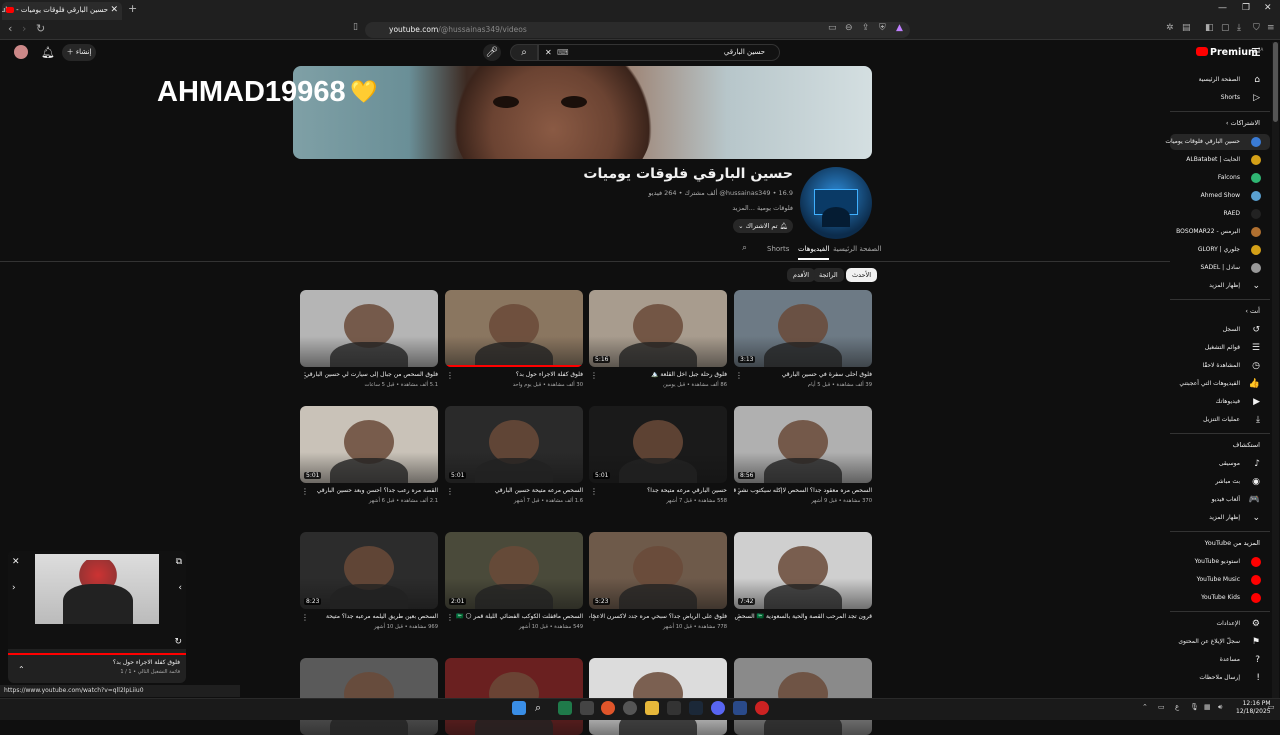  I want to click on cast-icon: ▭, so click(832, 28).